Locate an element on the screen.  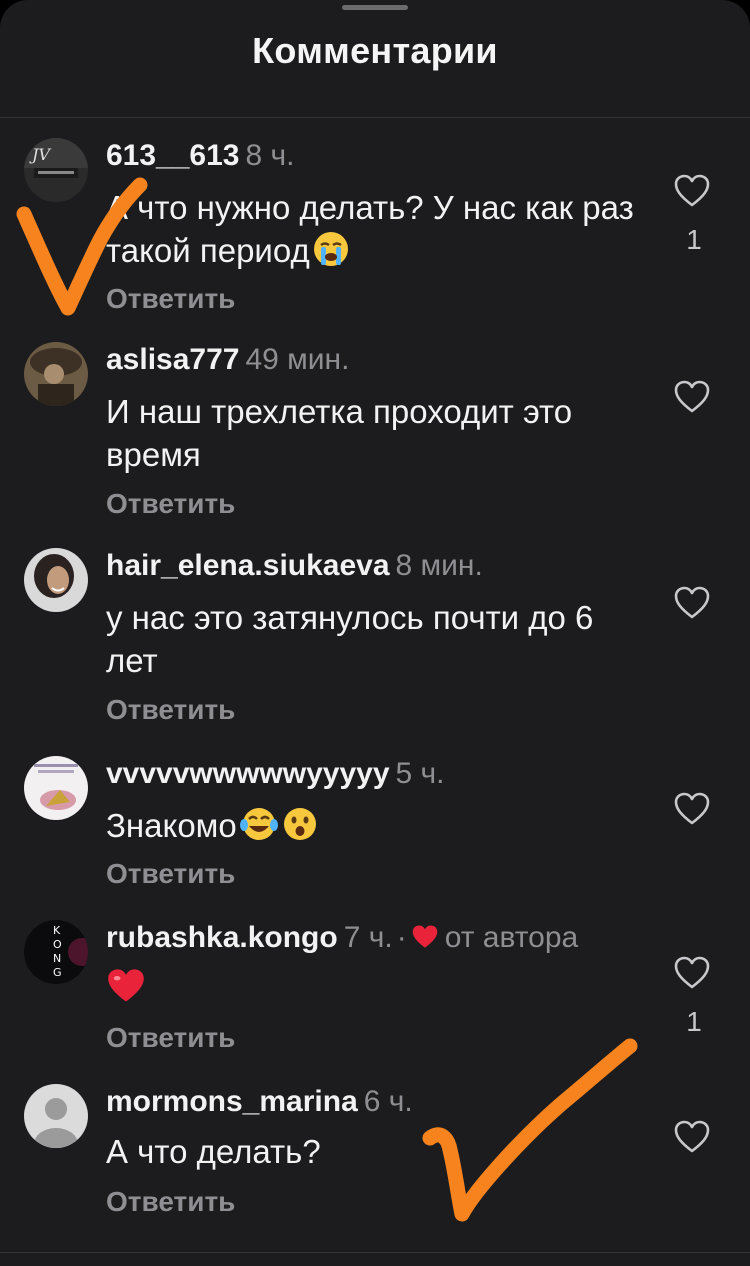
svg-text: JV is located at coordinates (40, 154).